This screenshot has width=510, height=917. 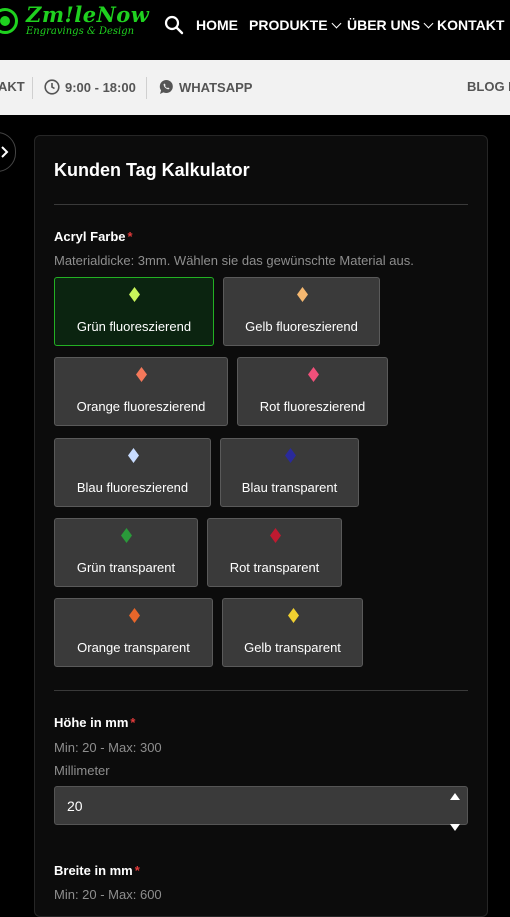 I want to click on search-icon, so click(x=174, y=25).